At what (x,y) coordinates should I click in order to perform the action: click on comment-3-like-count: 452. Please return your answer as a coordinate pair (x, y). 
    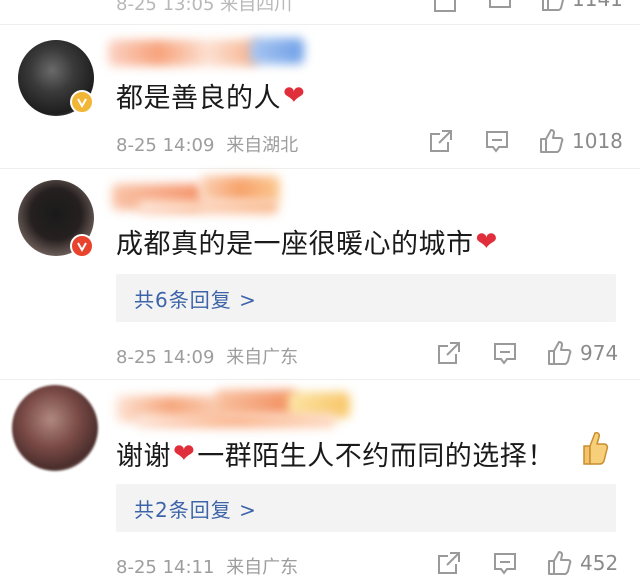
    Looking at the image, I should click on (599, 563).